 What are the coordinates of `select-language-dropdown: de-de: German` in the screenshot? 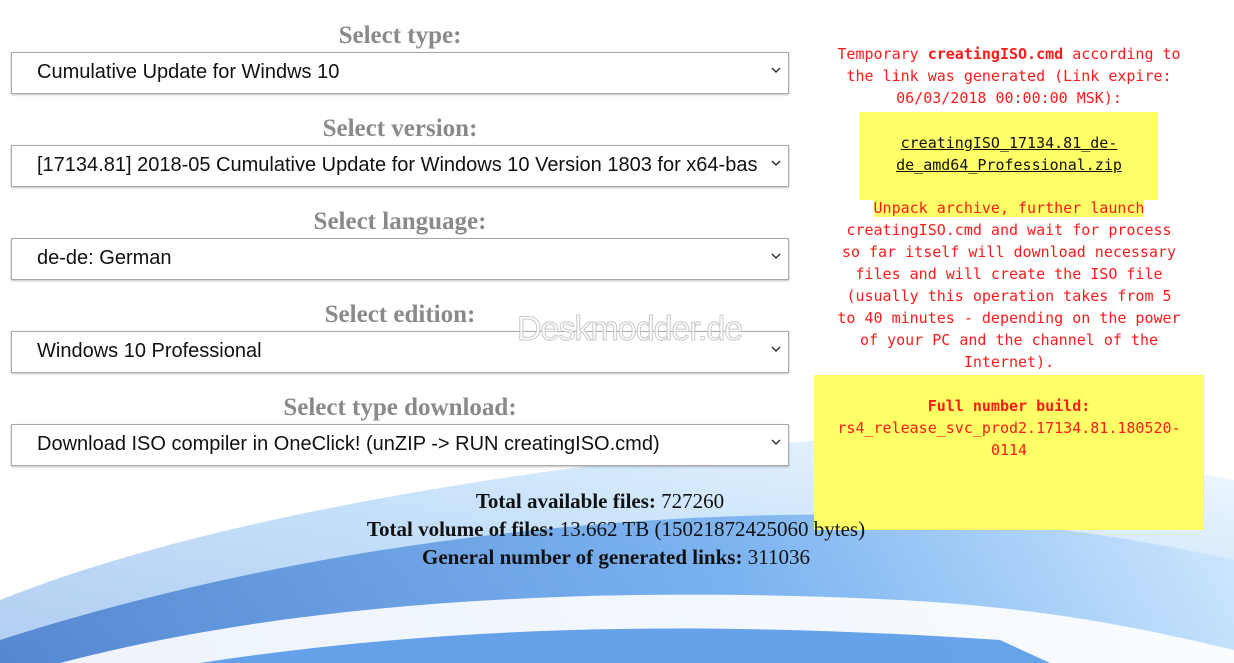 It's located at (400, 259).